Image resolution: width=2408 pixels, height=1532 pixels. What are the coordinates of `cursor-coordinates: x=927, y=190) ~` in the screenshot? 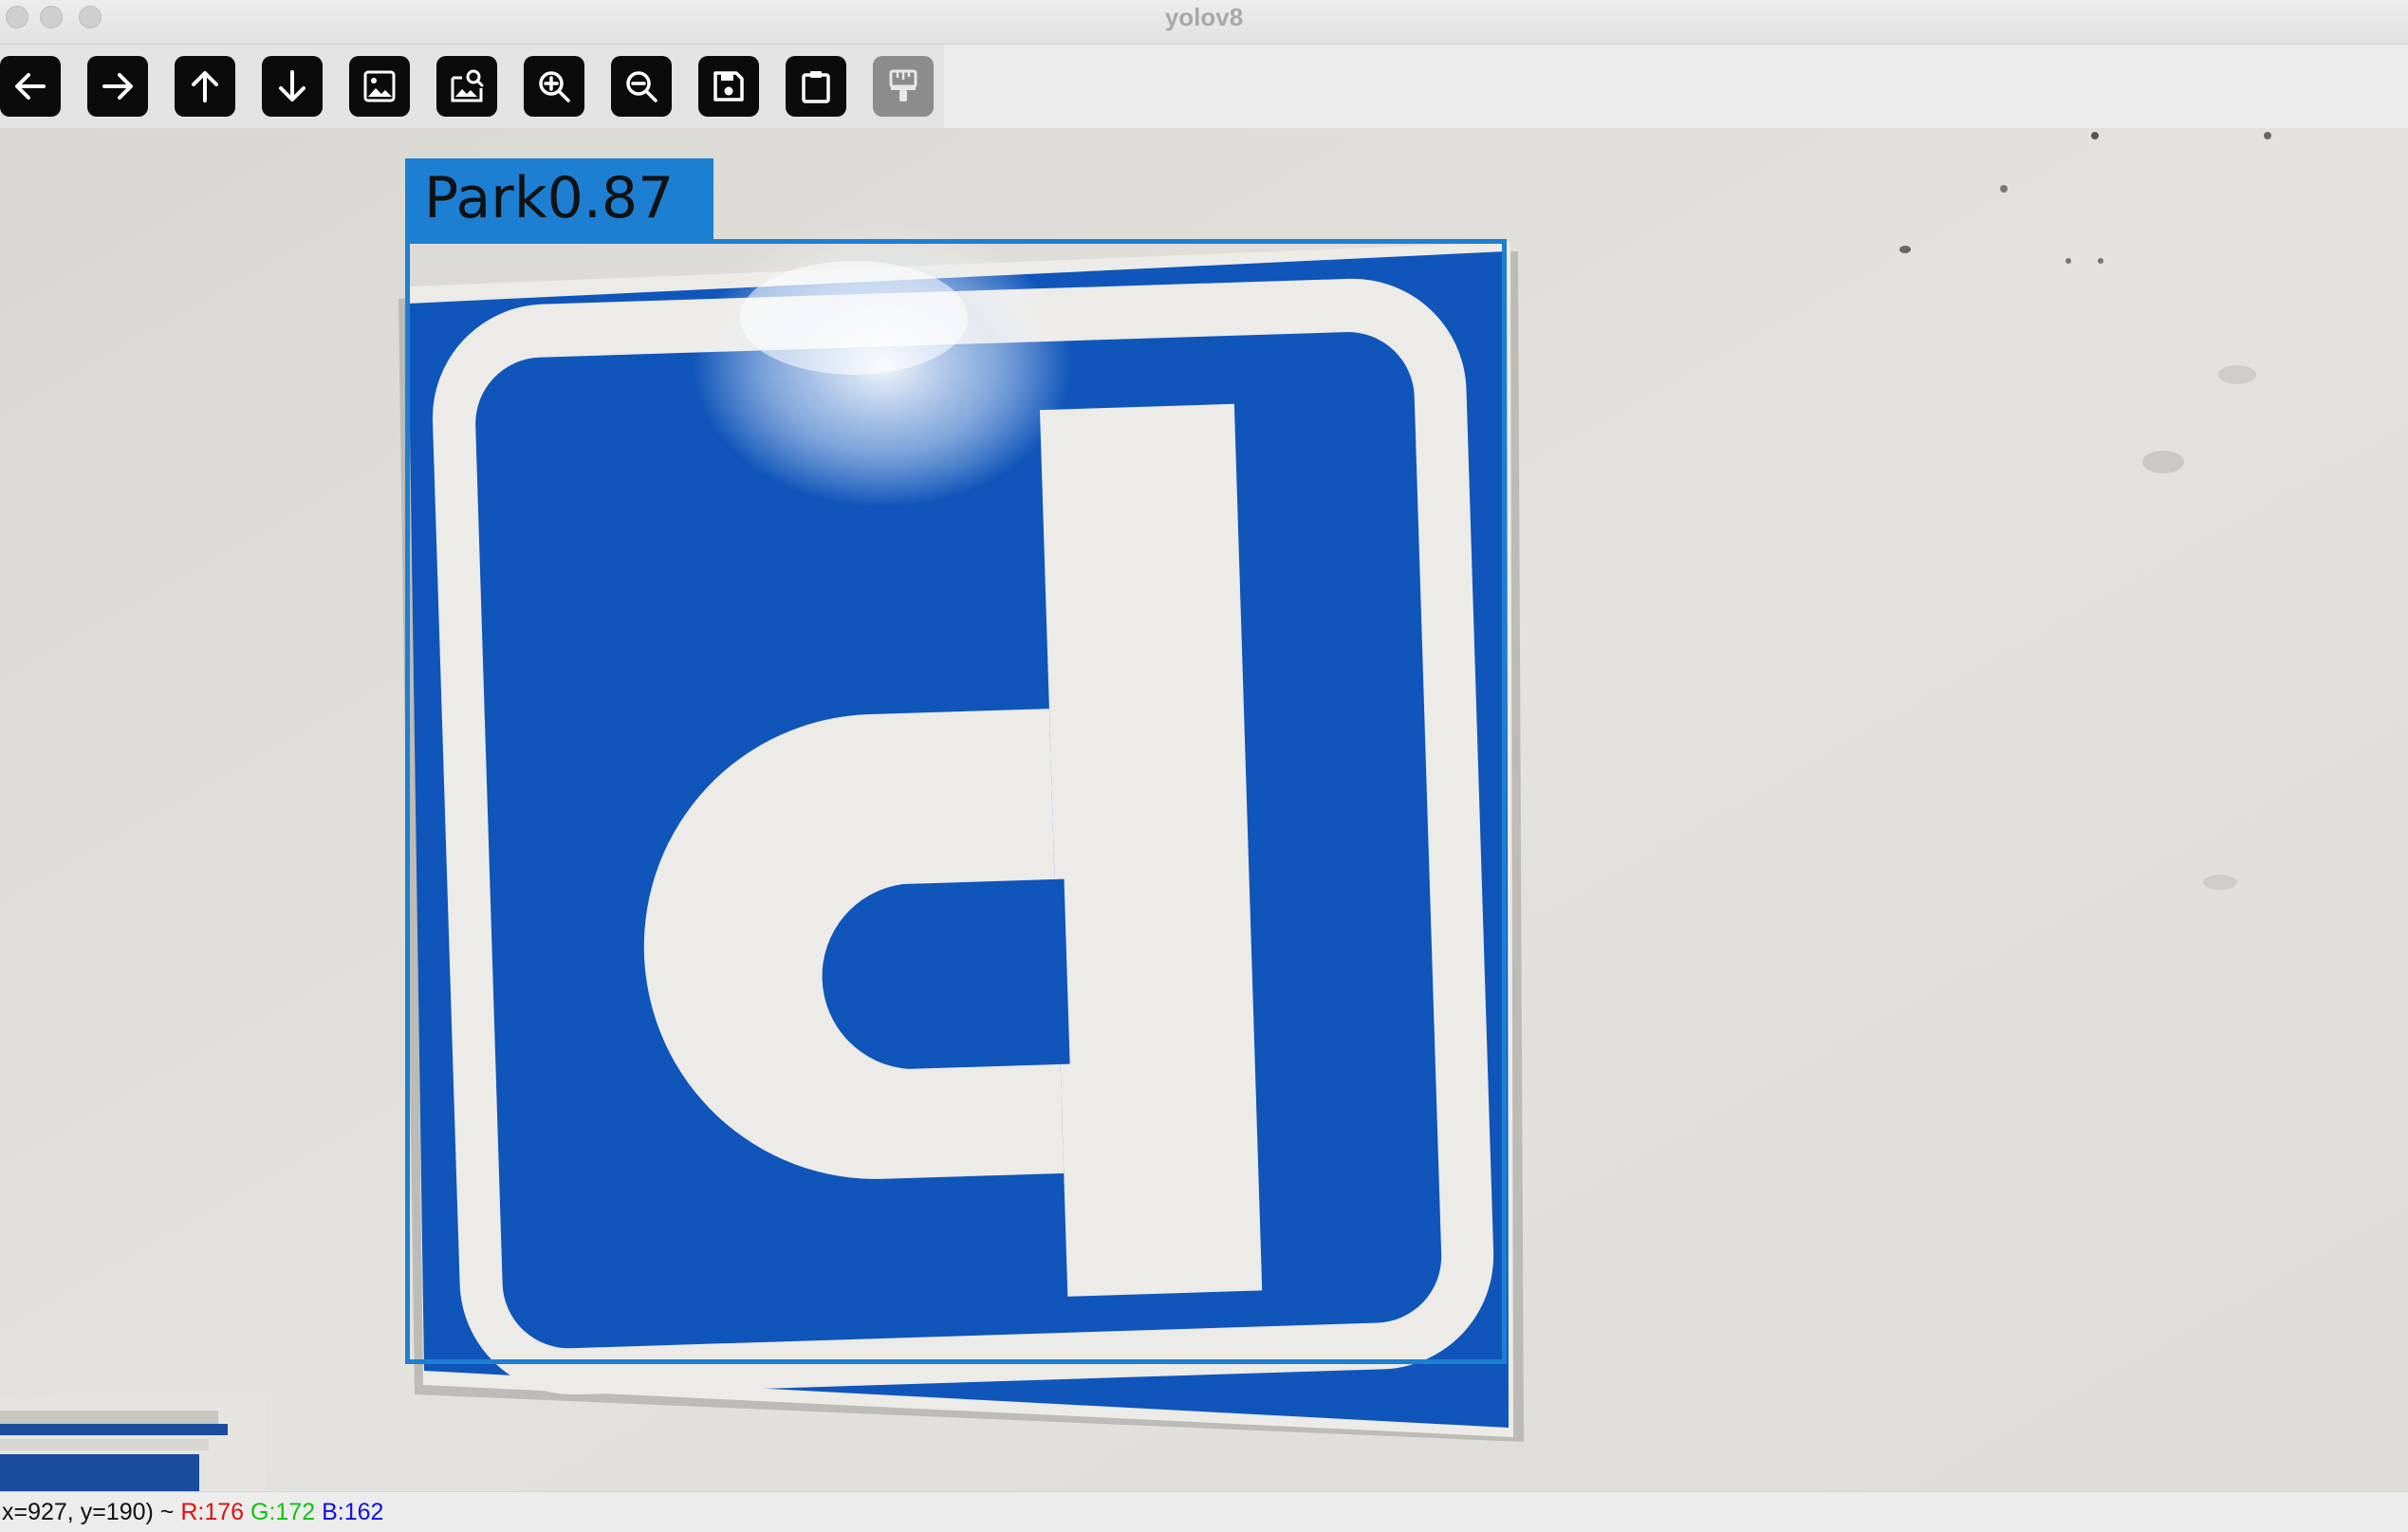 It's located at (88, 1512).